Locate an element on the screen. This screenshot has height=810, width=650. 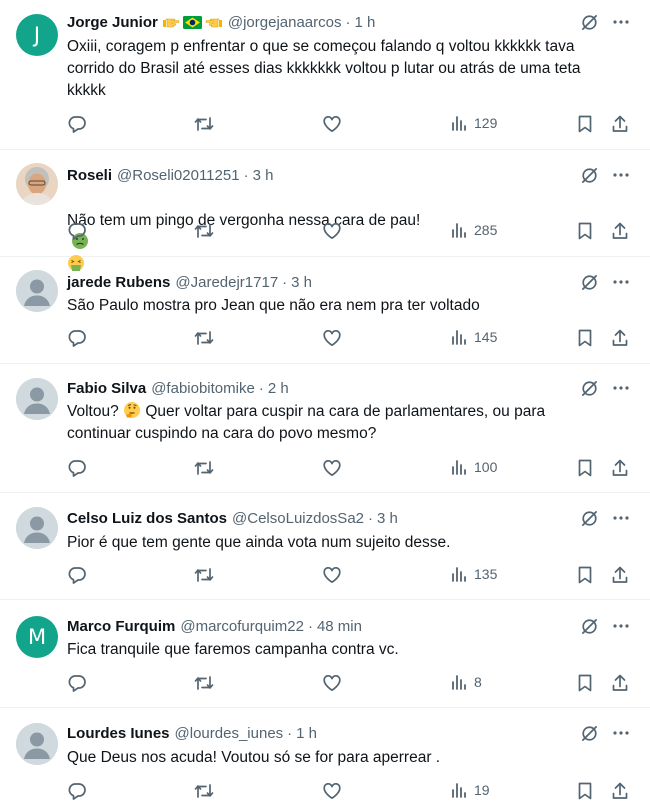
views-button: 100 is located at coordinates (473, 467).